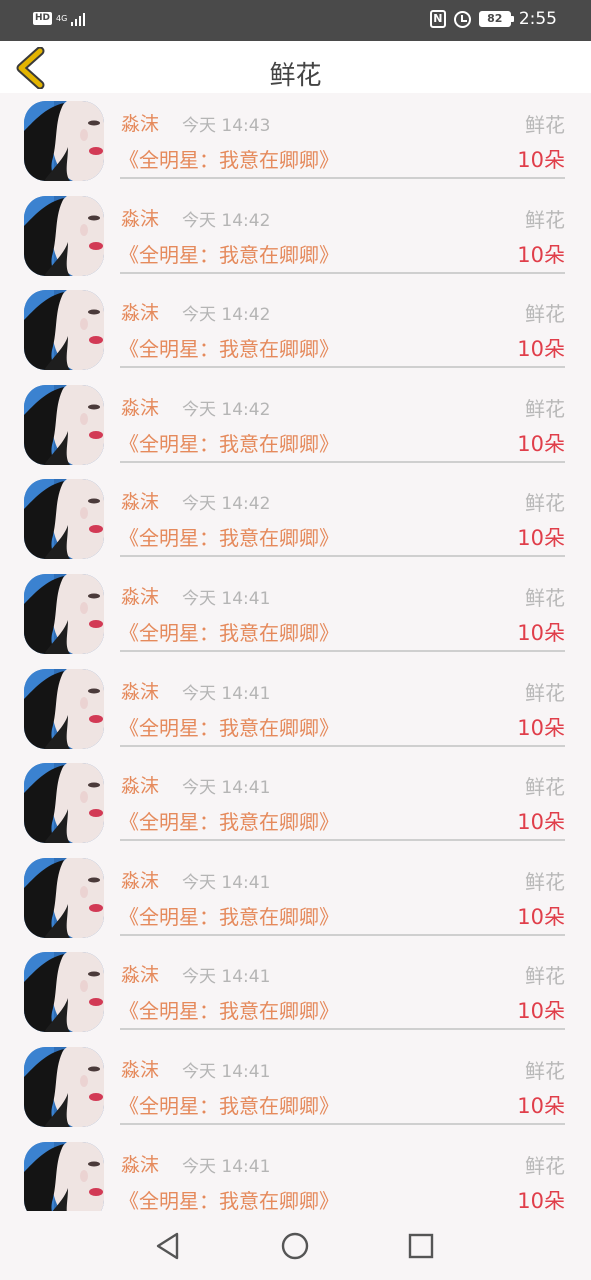 Image resolution: width=591 pixels, height=1280 pixels. What do you see at coordinates (496, 19) in the screenshot?
I see `battery-icon: 82` at bounding box center [496, 19].